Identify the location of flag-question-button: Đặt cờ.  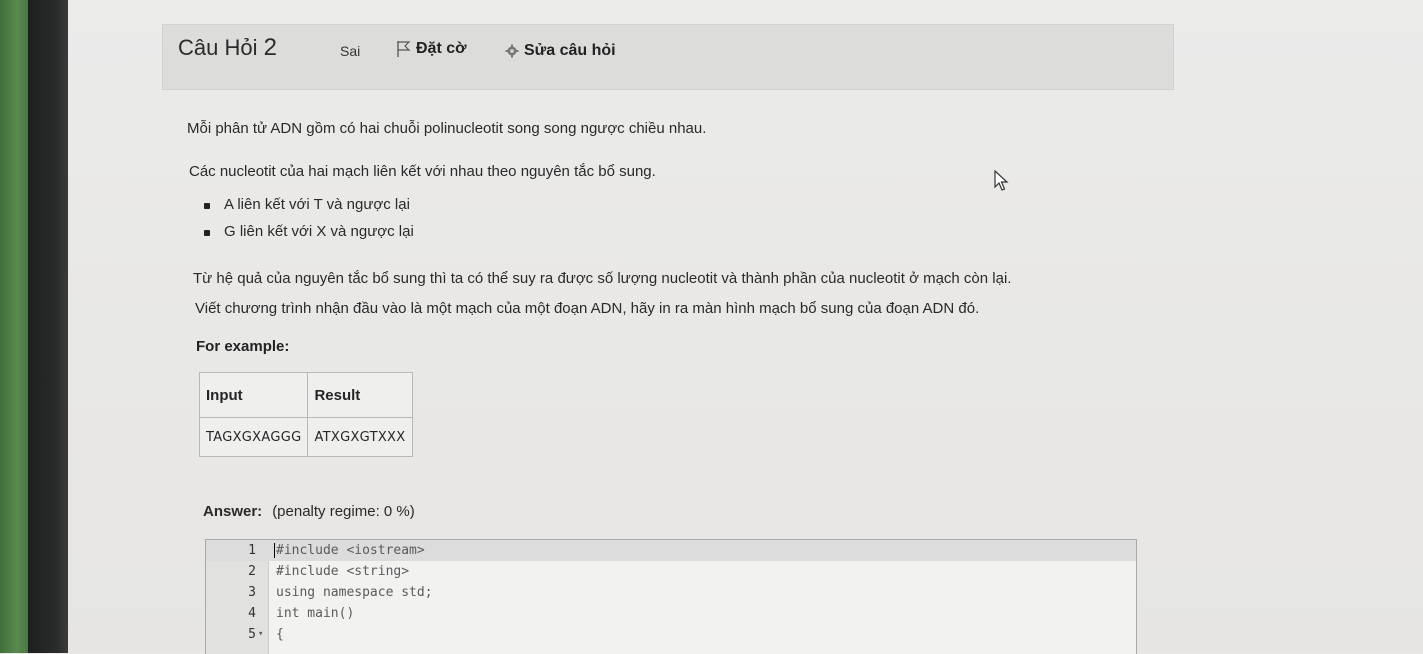
(431, 49).